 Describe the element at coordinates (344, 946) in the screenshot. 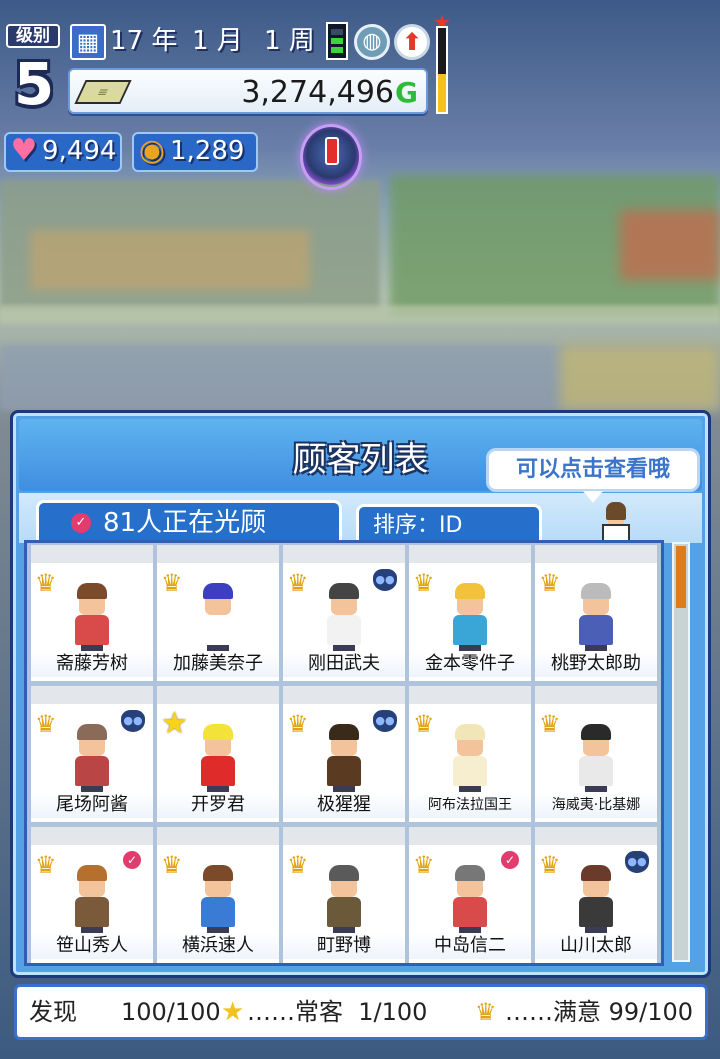

I see `customer-name: 町野博` at that location.